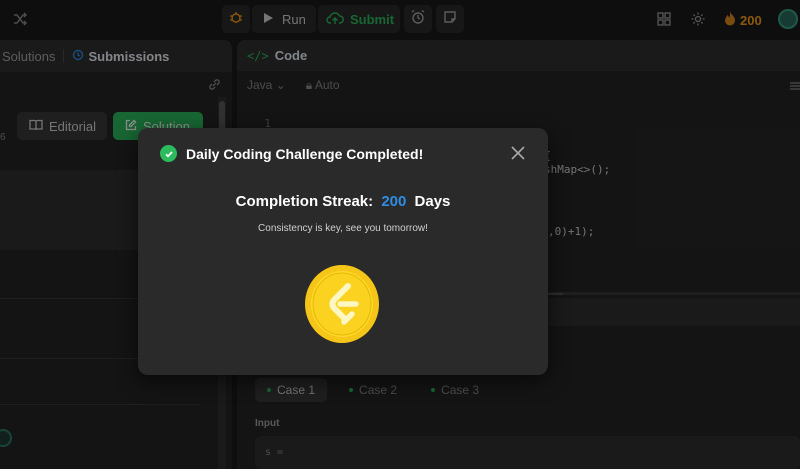 The image size is (800, 469). What do you see at coordinates (518, 153) in the screenshot?
I see `close-icon` at bounding box center [518, 153].